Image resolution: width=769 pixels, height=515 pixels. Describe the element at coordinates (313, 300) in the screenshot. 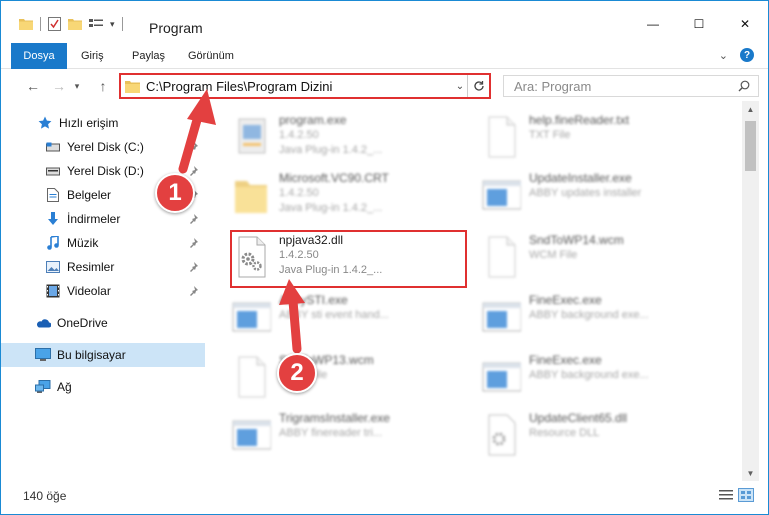

I see `file-name: AbbySTI.exe` at that location.